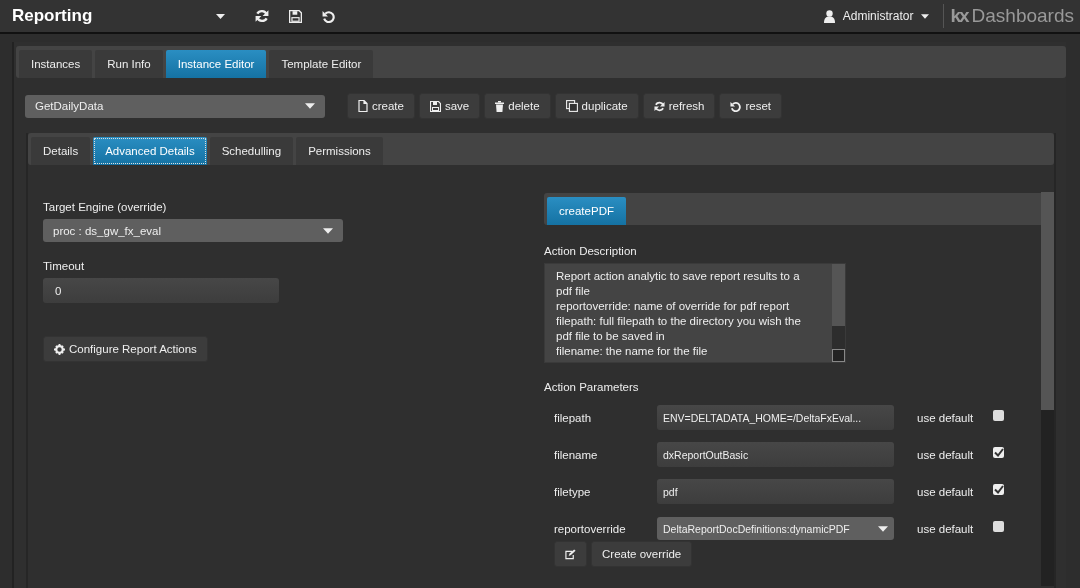 The image size is (1080, 588). What do you see at coordinates (251, 151) in the screenshot?
I see `tab: Schedulling` at bounding box center [251, 151].